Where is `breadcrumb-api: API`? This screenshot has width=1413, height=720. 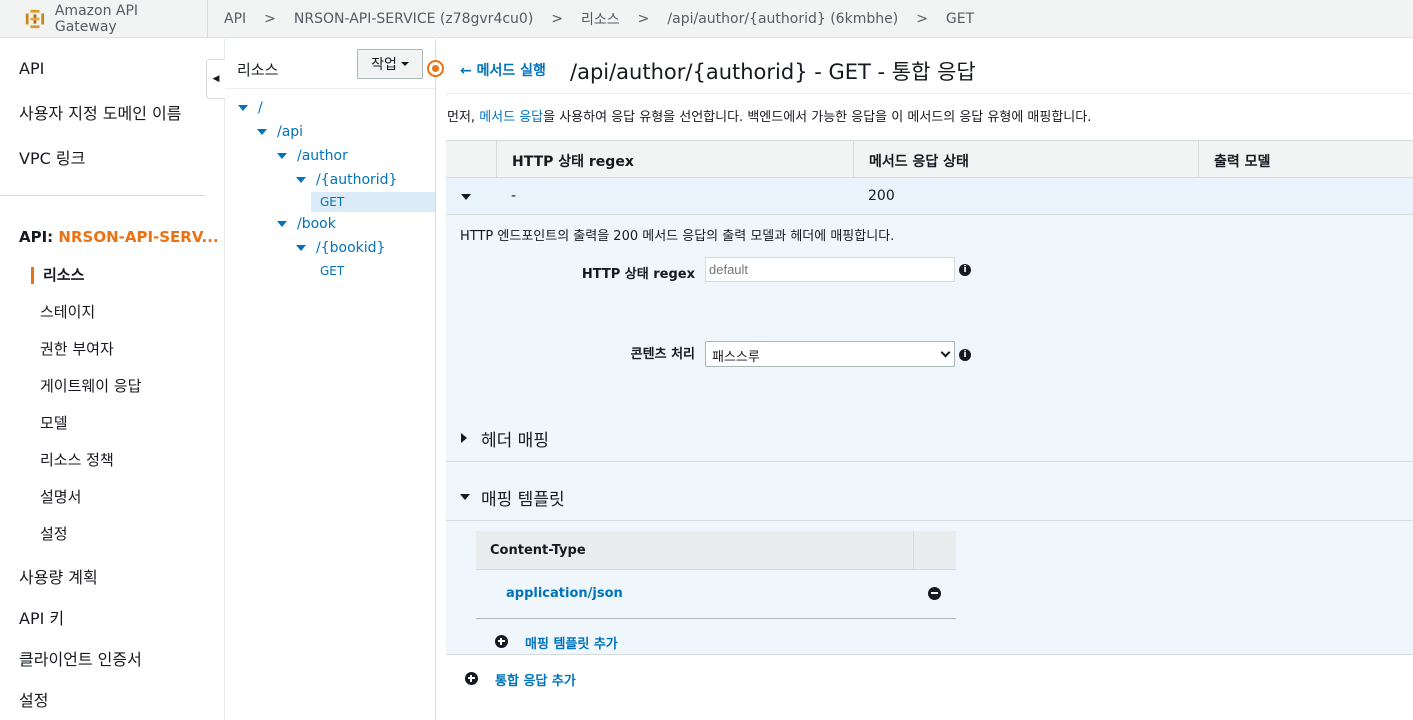
breadcrumb-api: API is located at coordinates (235, 19).